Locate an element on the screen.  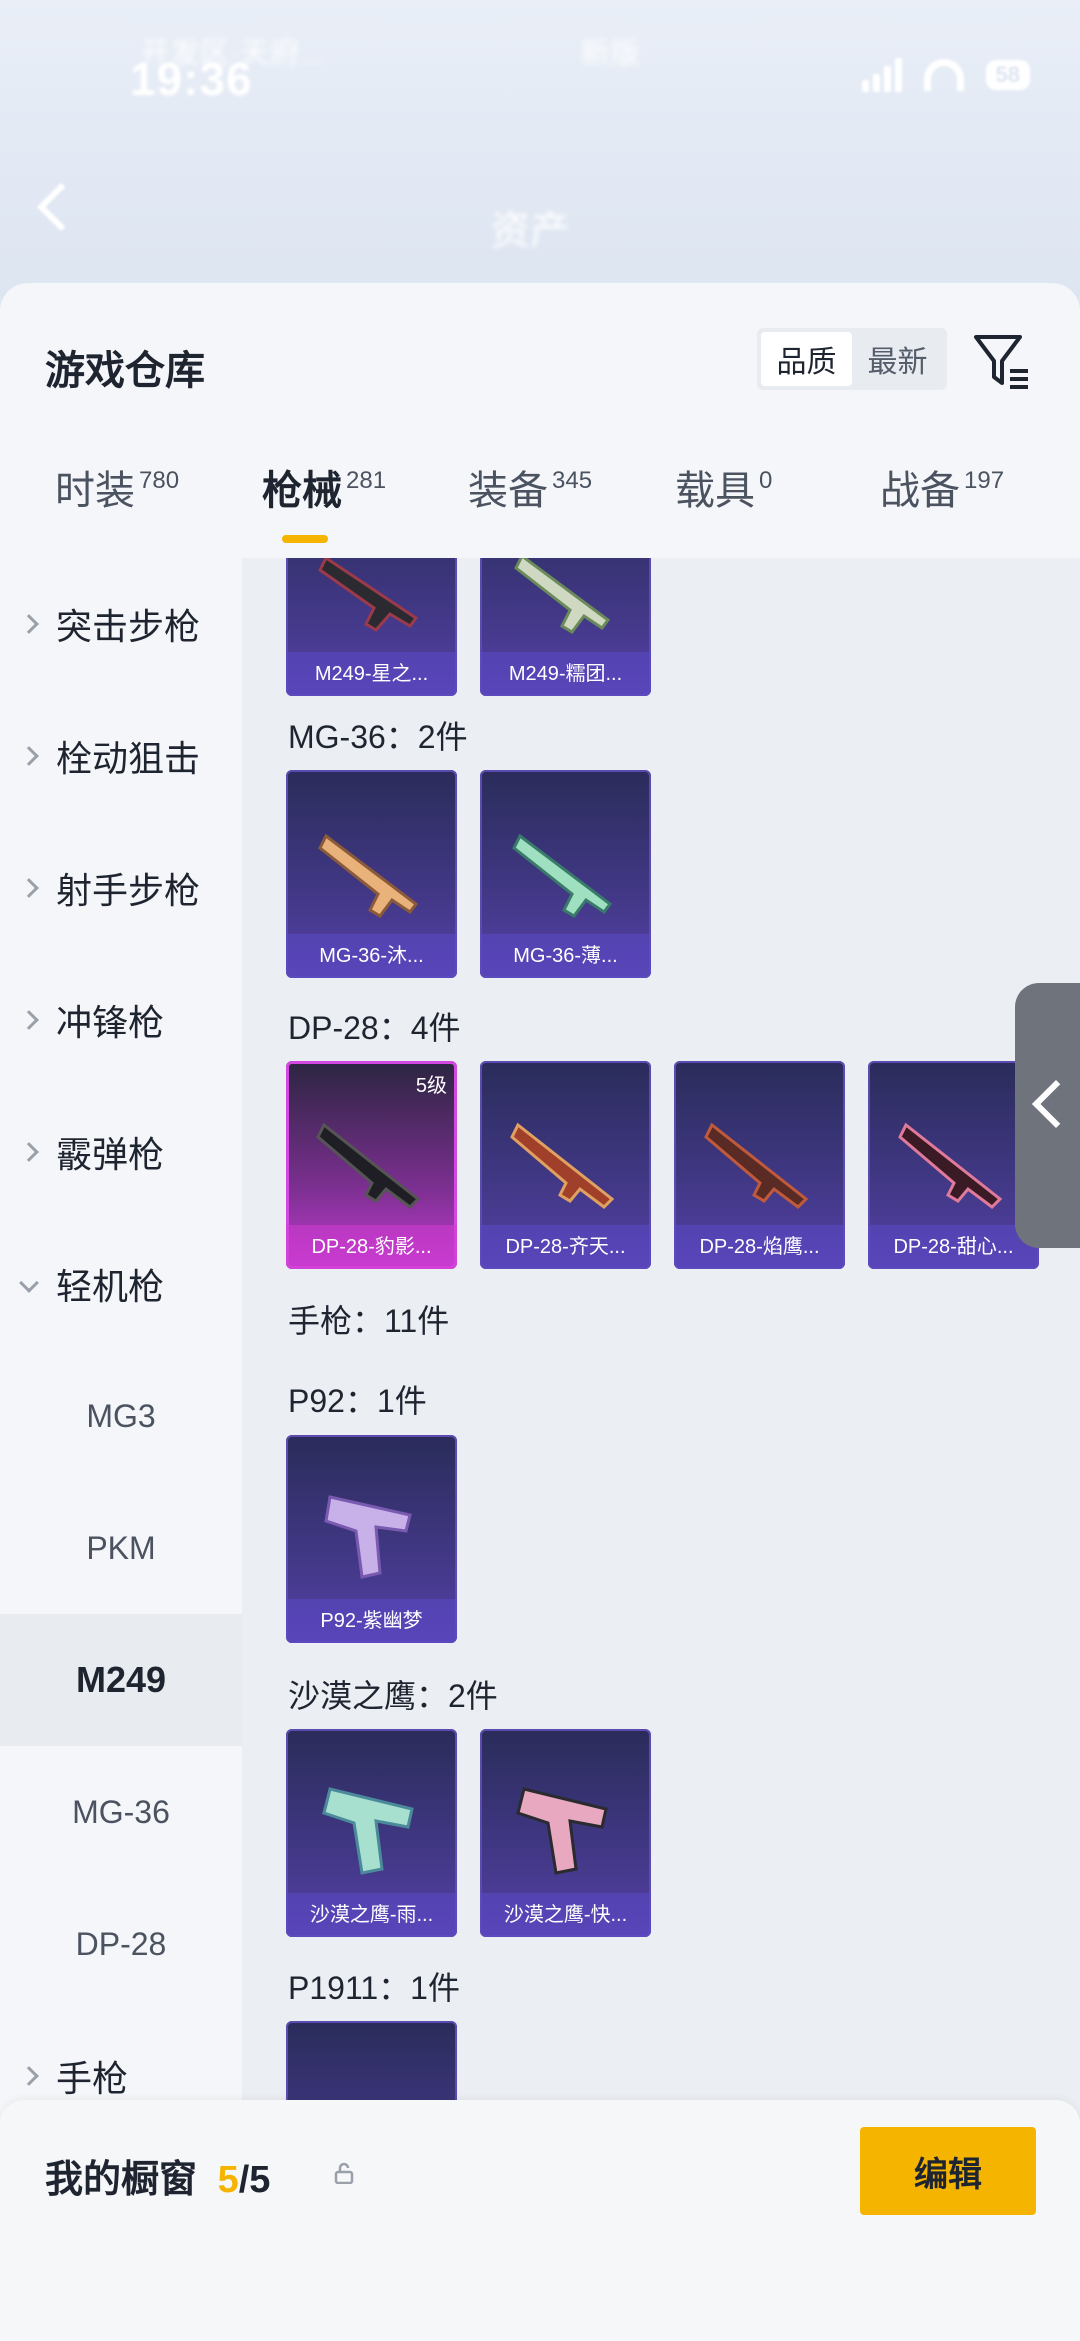
tab-label: 时装 is located at coordinates (95, 491).